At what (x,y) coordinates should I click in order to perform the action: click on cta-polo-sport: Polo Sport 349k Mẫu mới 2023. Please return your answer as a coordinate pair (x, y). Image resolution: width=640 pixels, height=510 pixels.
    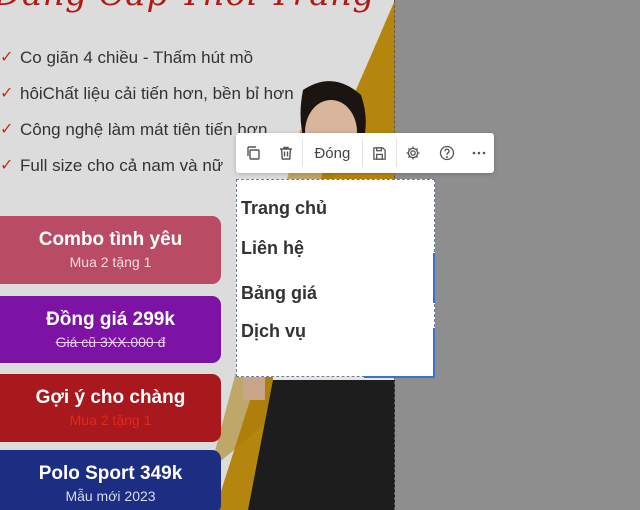
    Looking at the image, I should click on (110, 480).